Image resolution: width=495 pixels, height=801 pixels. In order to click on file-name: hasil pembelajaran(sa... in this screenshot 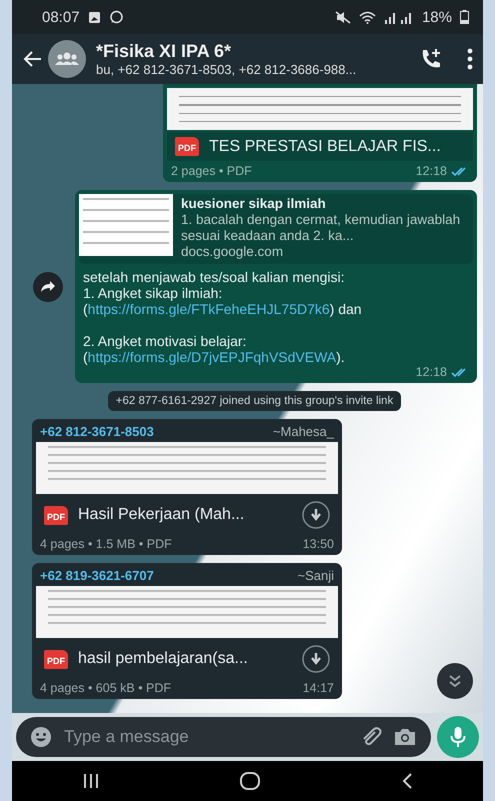, I will do `click(163, 659)`.